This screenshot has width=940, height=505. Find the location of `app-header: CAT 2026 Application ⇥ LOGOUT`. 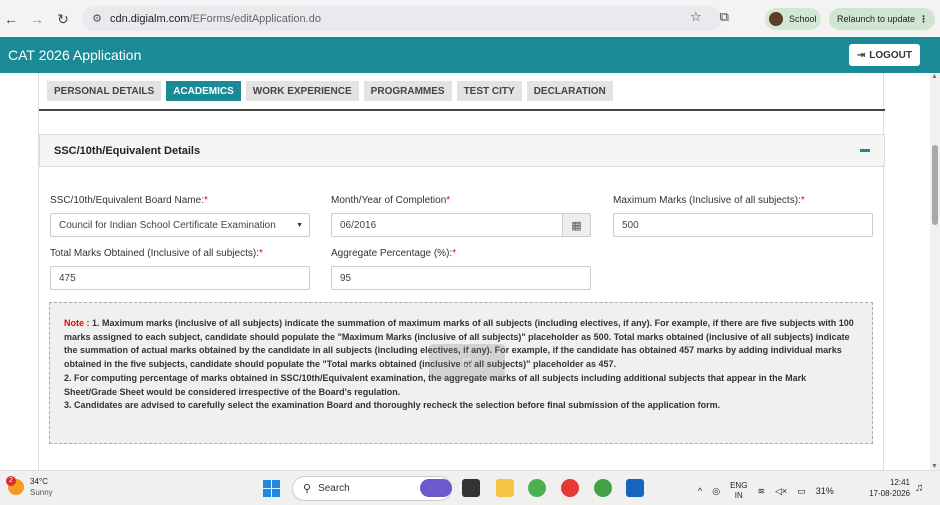

app-header: CAT 2026 Application ⇥ LOGOUT is located at coordinates (470, 55).